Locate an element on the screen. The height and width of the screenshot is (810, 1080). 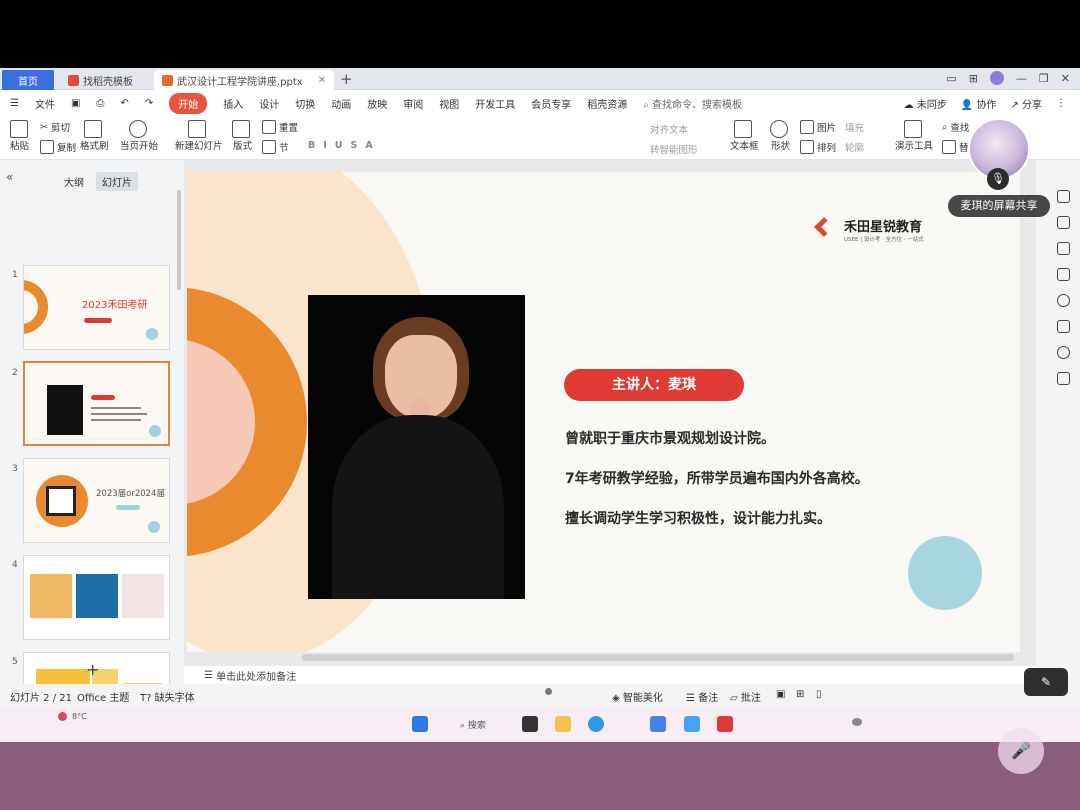
cut-button: ✂ 剪切 is located at coordinates (55, 127).